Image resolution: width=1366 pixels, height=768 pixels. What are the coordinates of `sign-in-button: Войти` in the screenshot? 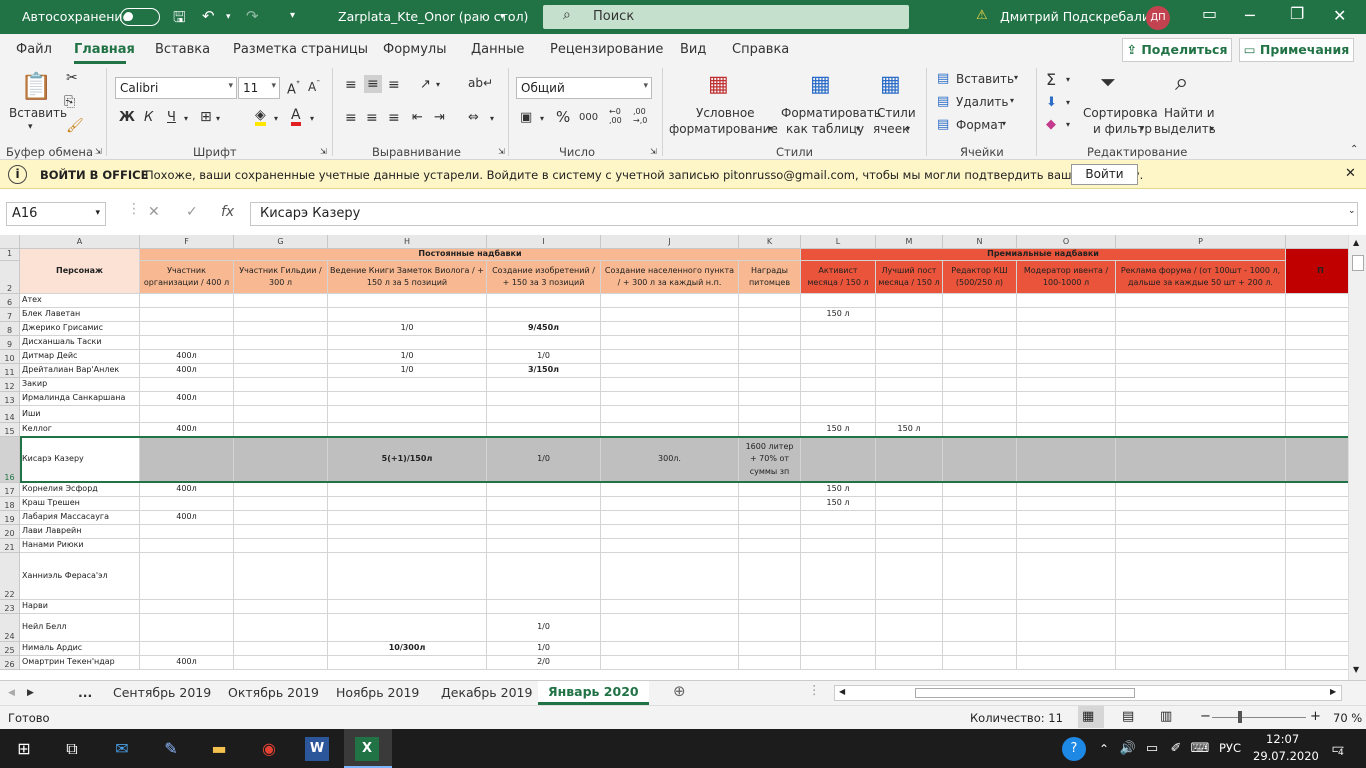 It's located at (1104, 174).